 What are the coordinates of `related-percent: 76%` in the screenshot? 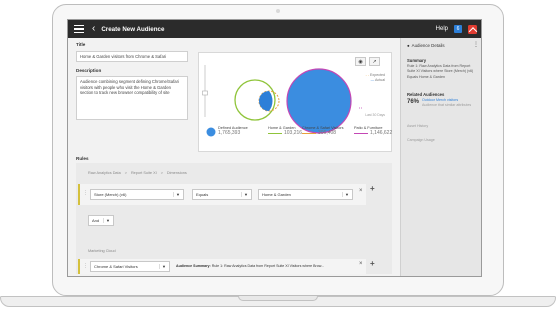 It's located at (413, 102).